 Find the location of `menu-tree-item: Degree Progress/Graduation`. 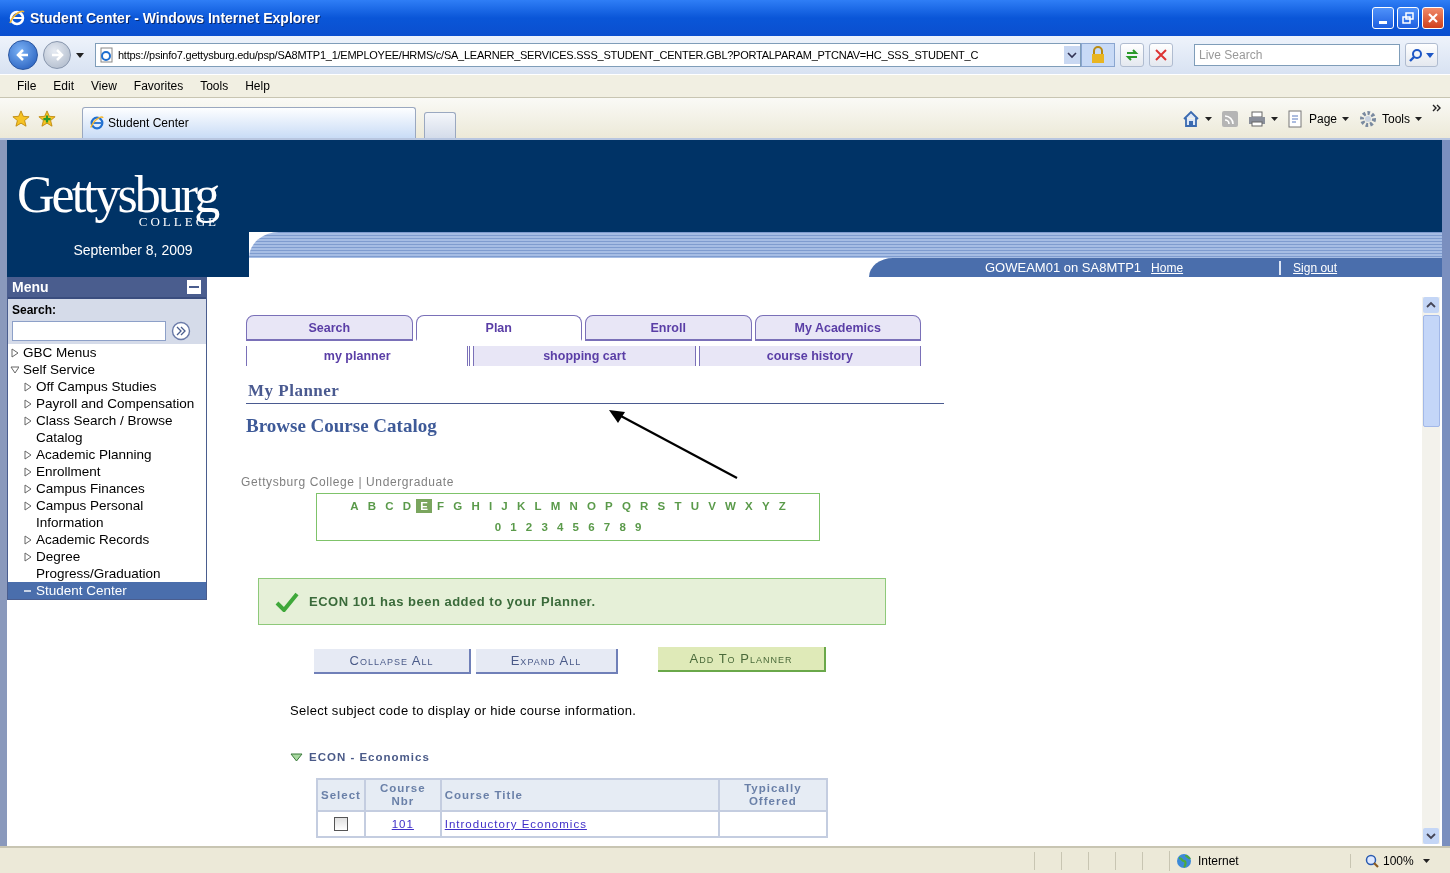

menu-tree-item: Degree Progress/Graduation is located at coordinates (107, 565).